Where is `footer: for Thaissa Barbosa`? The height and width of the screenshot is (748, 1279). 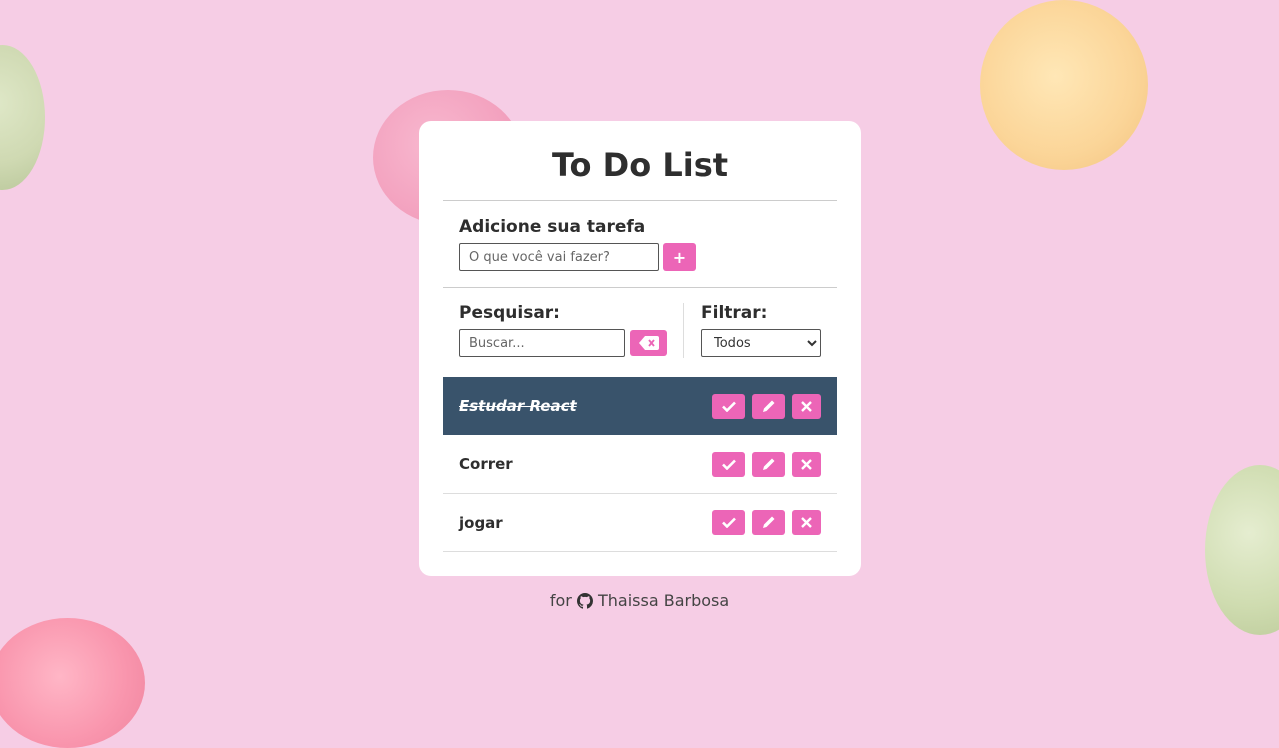 footer: for Thaissa Barbosa is located at coordinates (639, 600).